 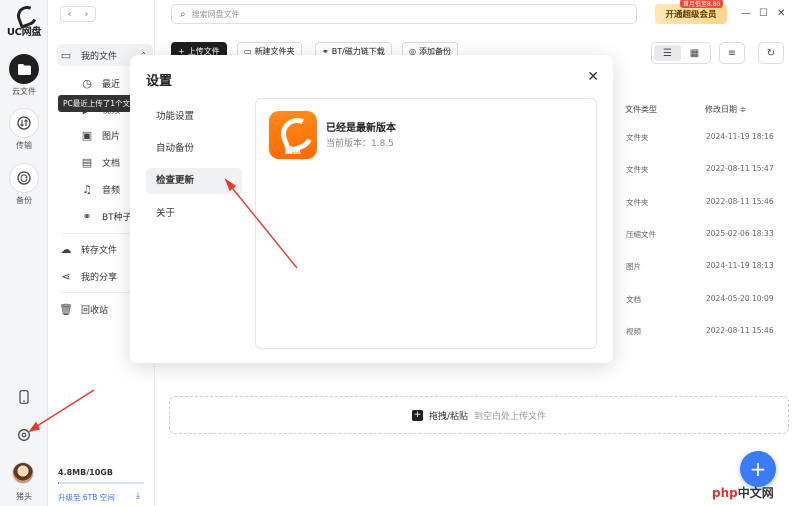 I want to click on settings-menu-general: 功能设置, so click(x=194, y=117).